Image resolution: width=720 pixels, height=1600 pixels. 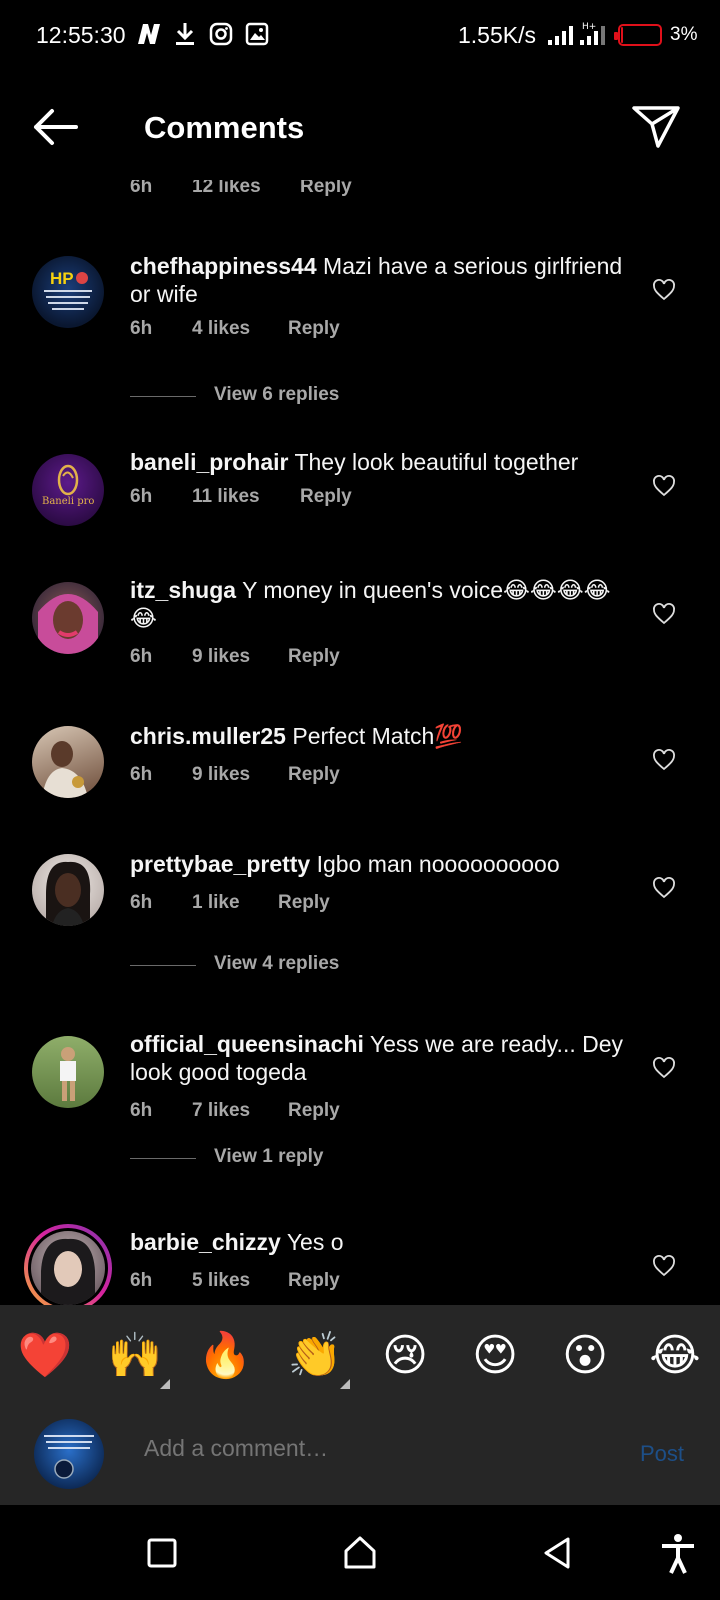 What do you see at coordinates (221, 1111) in the screenshot?
I see `comment-likes: 7 likes` at bounding box center [221, 1111].